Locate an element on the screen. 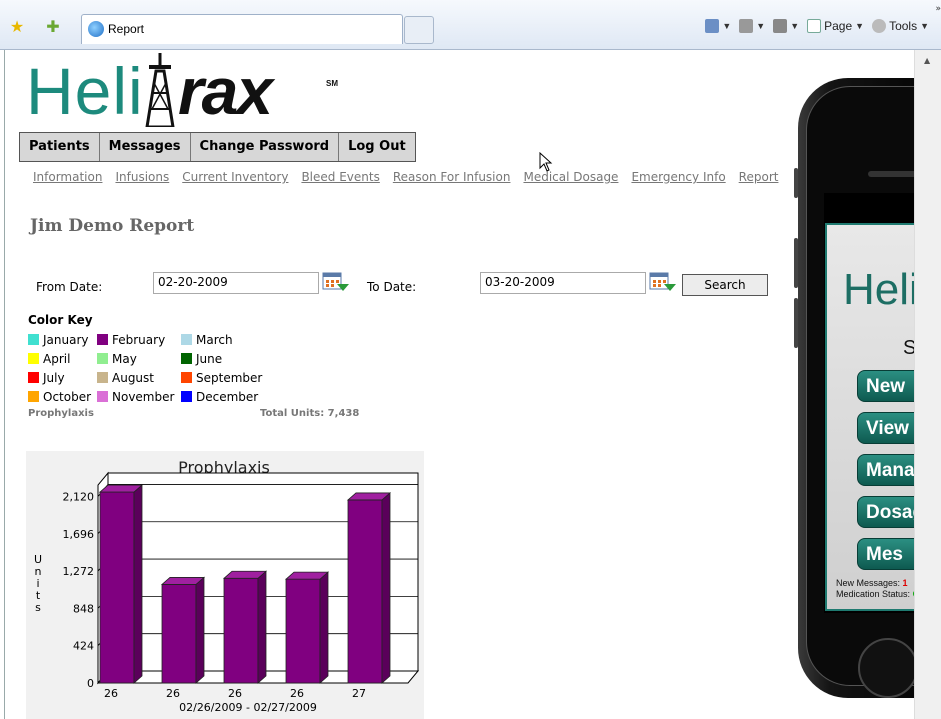 This screenshot has height=719, width=941. color-key-item: July is located at coordinates (62, 377).